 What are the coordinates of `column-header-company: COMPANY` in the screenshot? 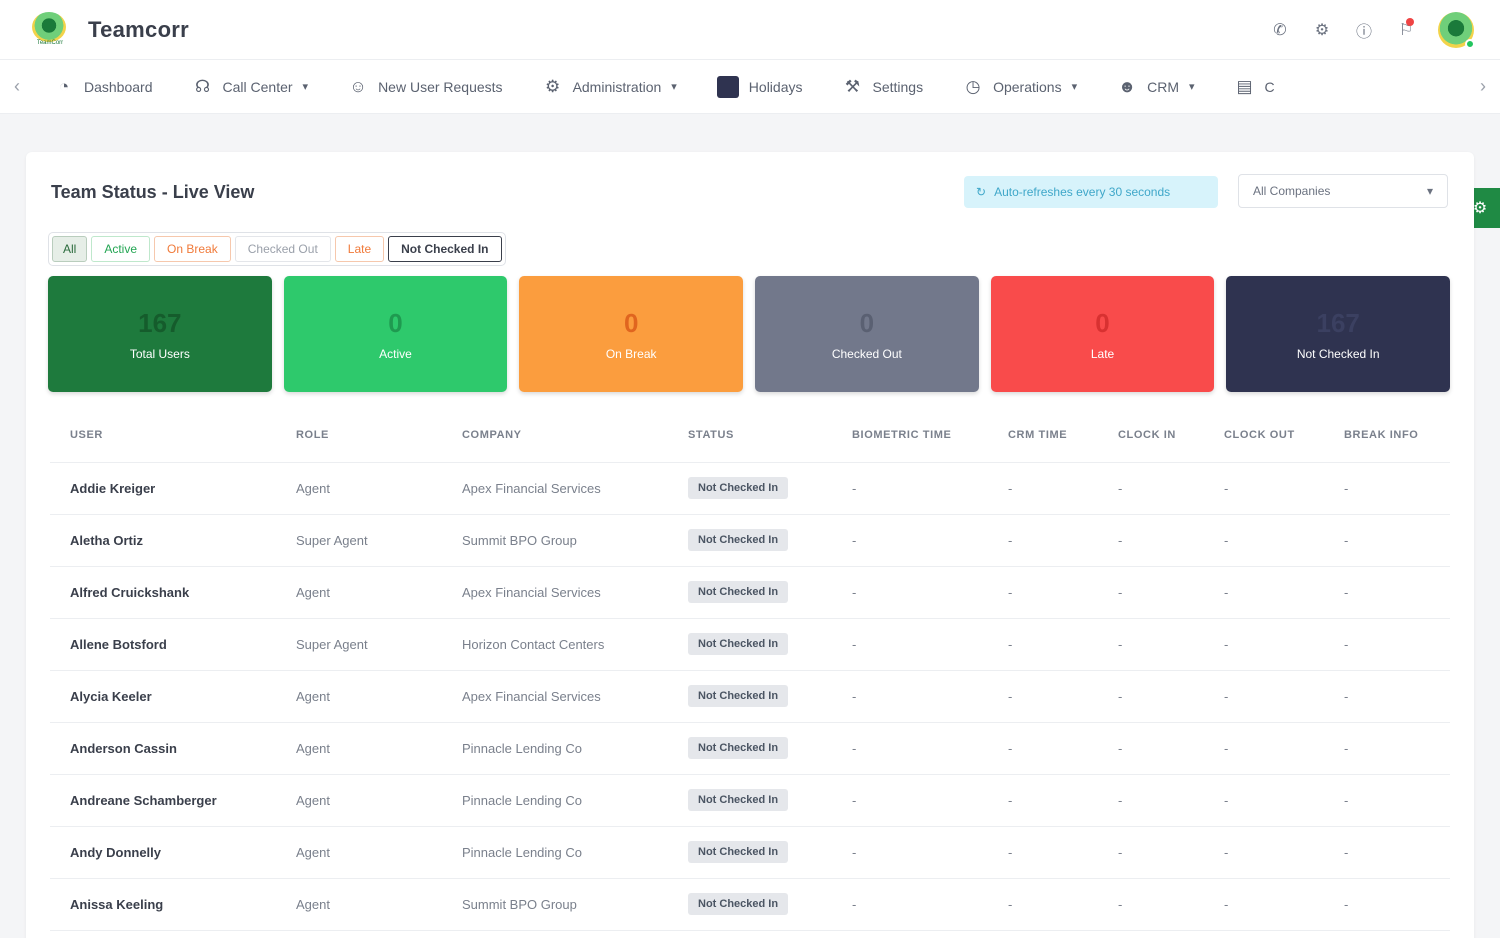 It's located at (555, 435).